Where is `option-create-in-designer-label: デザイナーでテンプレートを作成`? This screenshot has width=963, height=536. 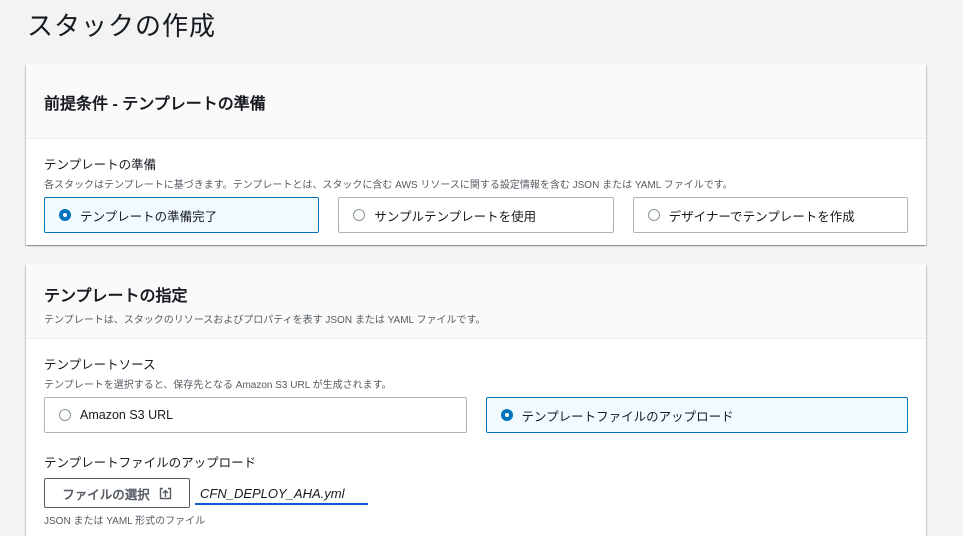 option-create-in-designer-label: デザイナーでテンプレートを作成 is located at coordinates (761, 216).